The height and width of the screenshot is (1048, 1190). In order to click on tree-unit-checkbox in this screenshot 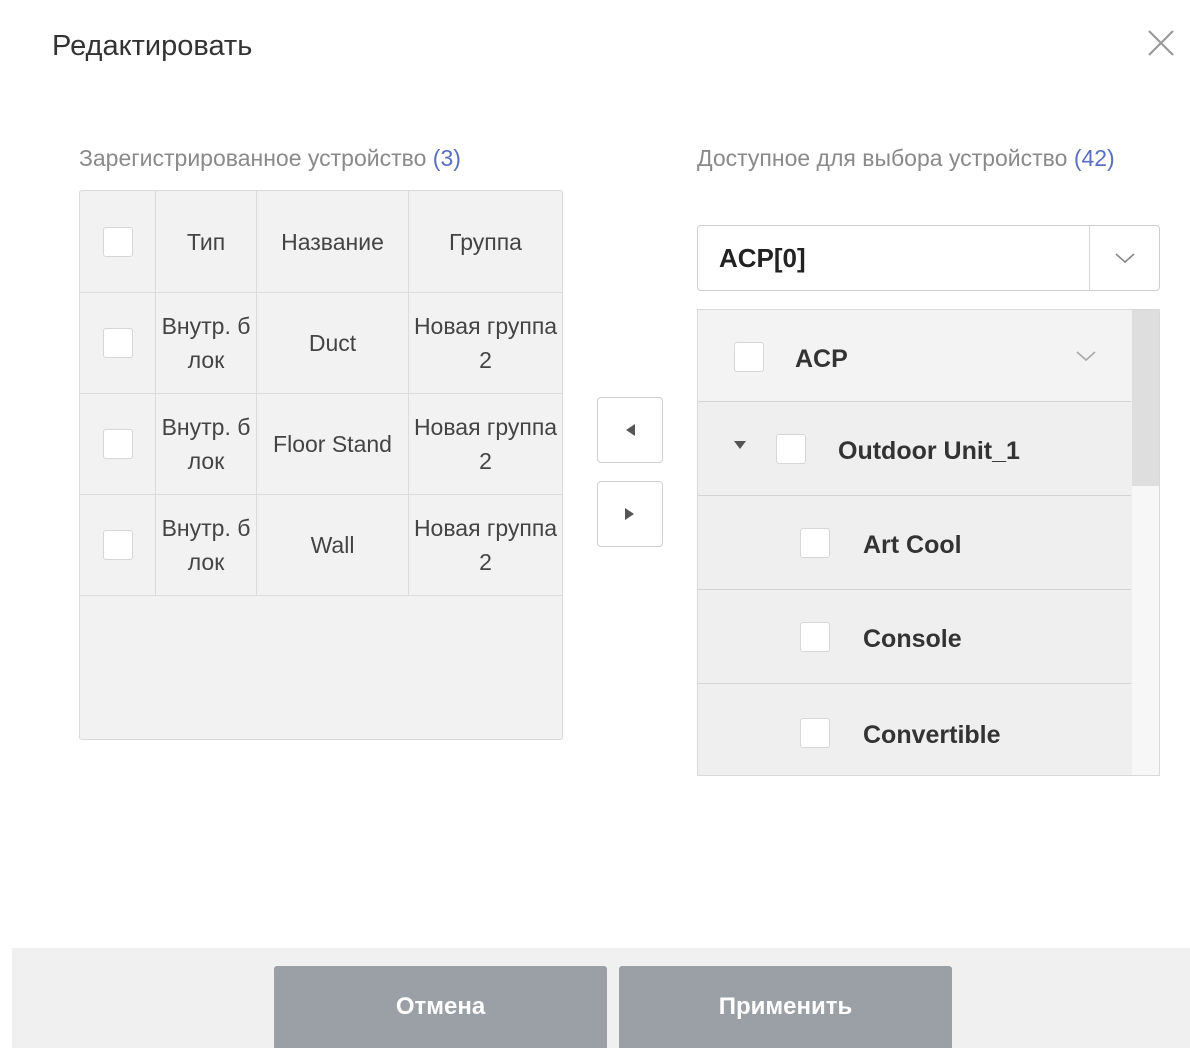, I will do `click(791, 449)`.